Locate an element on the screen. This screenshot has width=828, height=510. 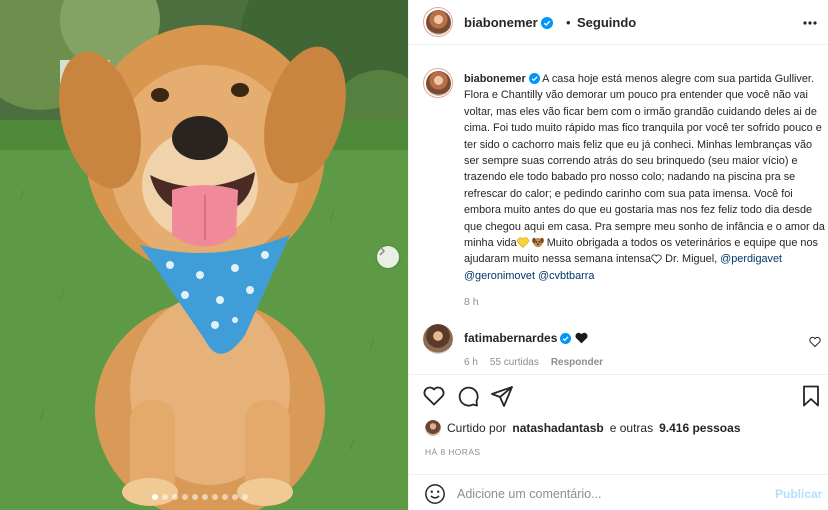
commenter-avatar-image is located at coordinates (438, 339).